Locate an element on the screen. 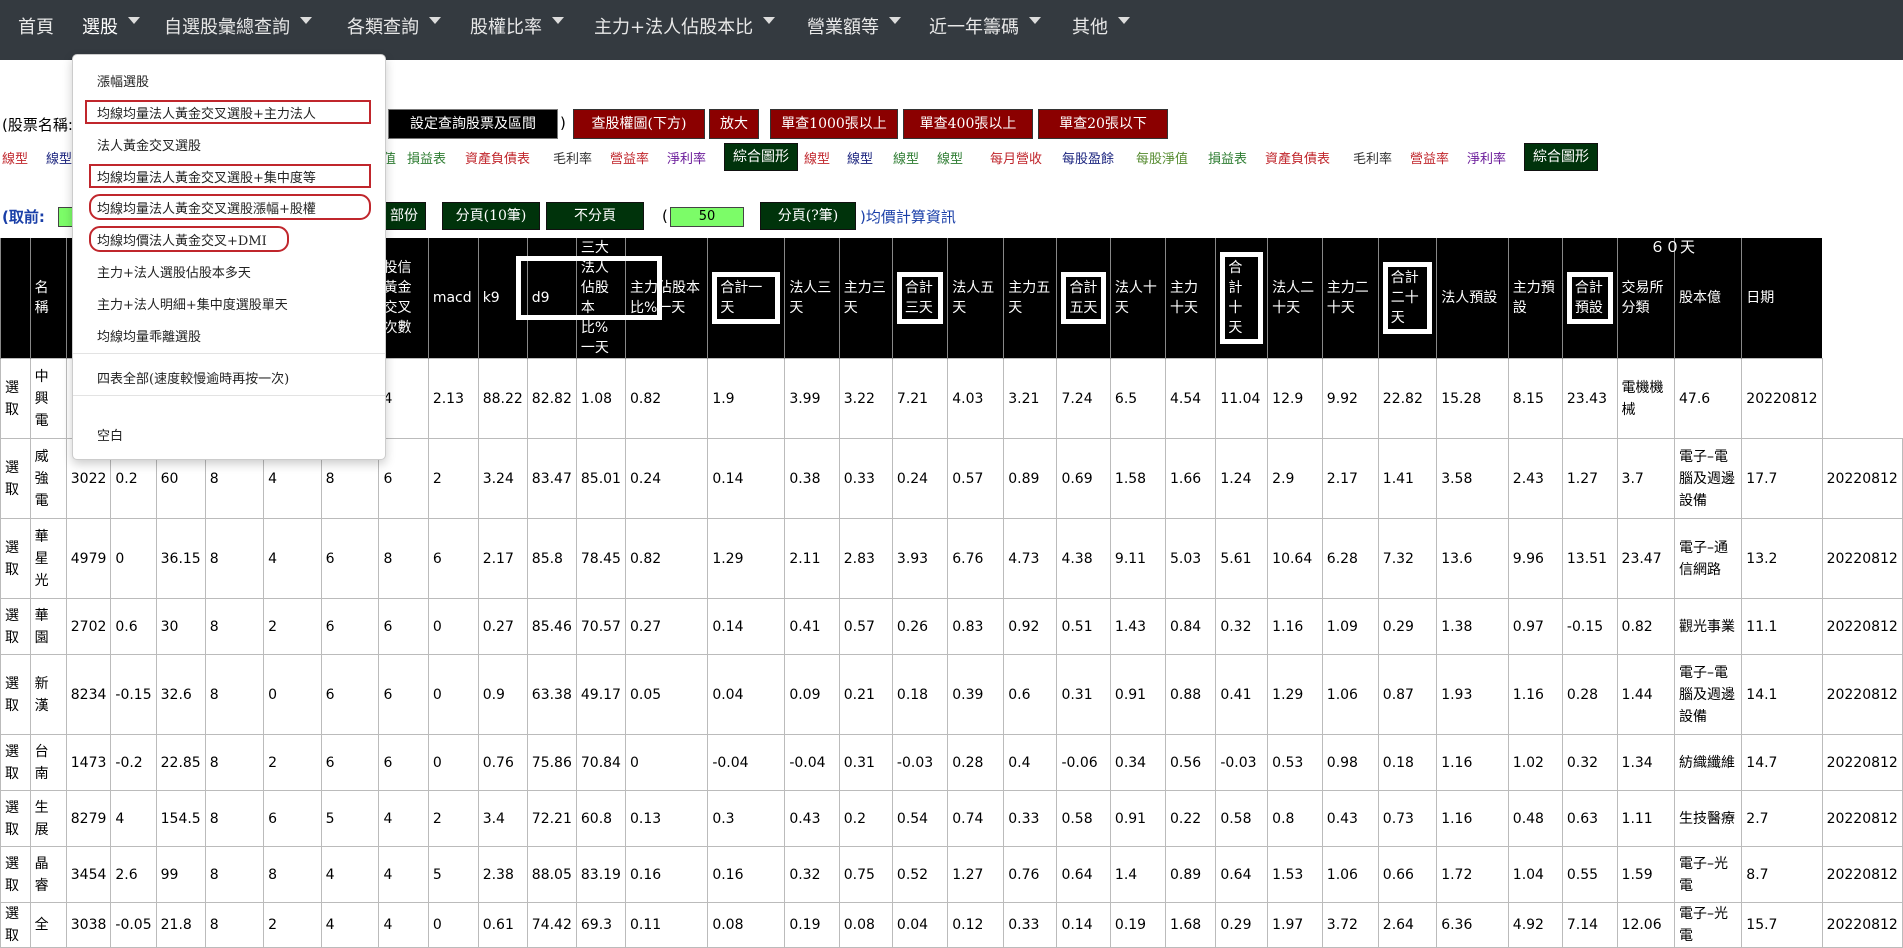 This screenshot has height=948, width=1903. table-cell: 0.09 is located at coordinates (812, 694).